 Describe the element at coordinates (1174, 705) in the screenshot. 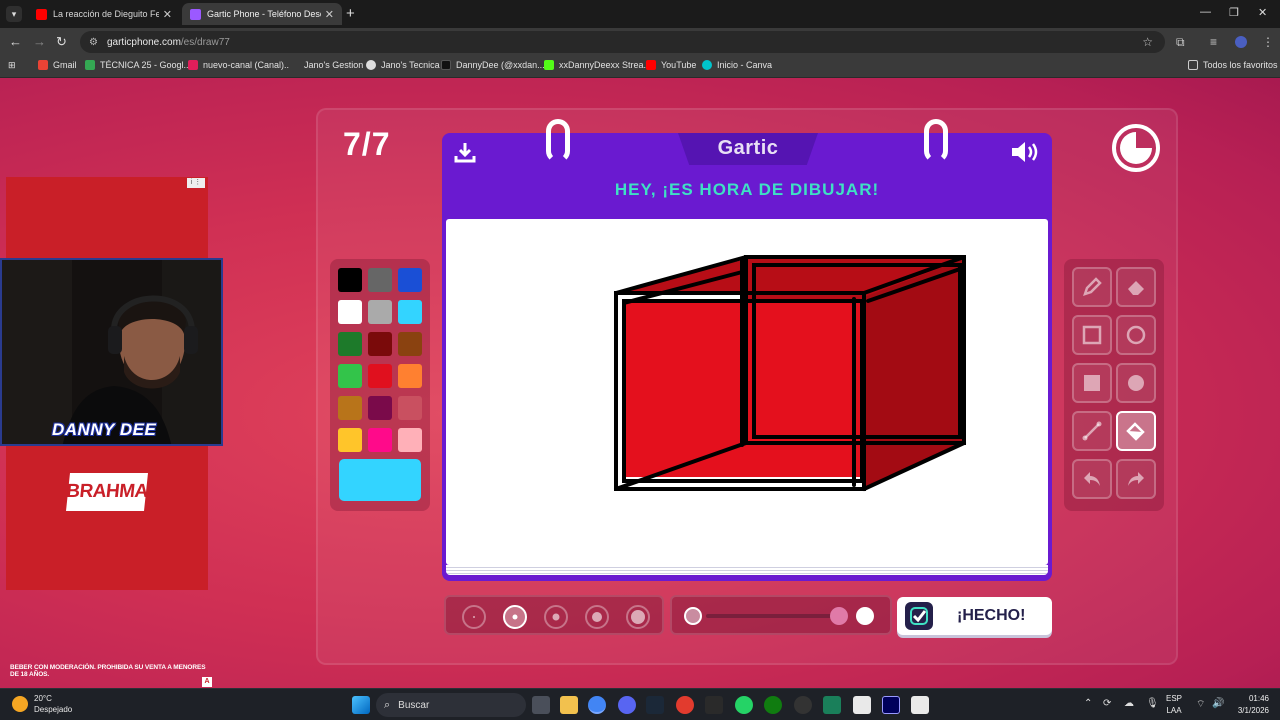

I see `language-indicator: ESP LAA` at that location.